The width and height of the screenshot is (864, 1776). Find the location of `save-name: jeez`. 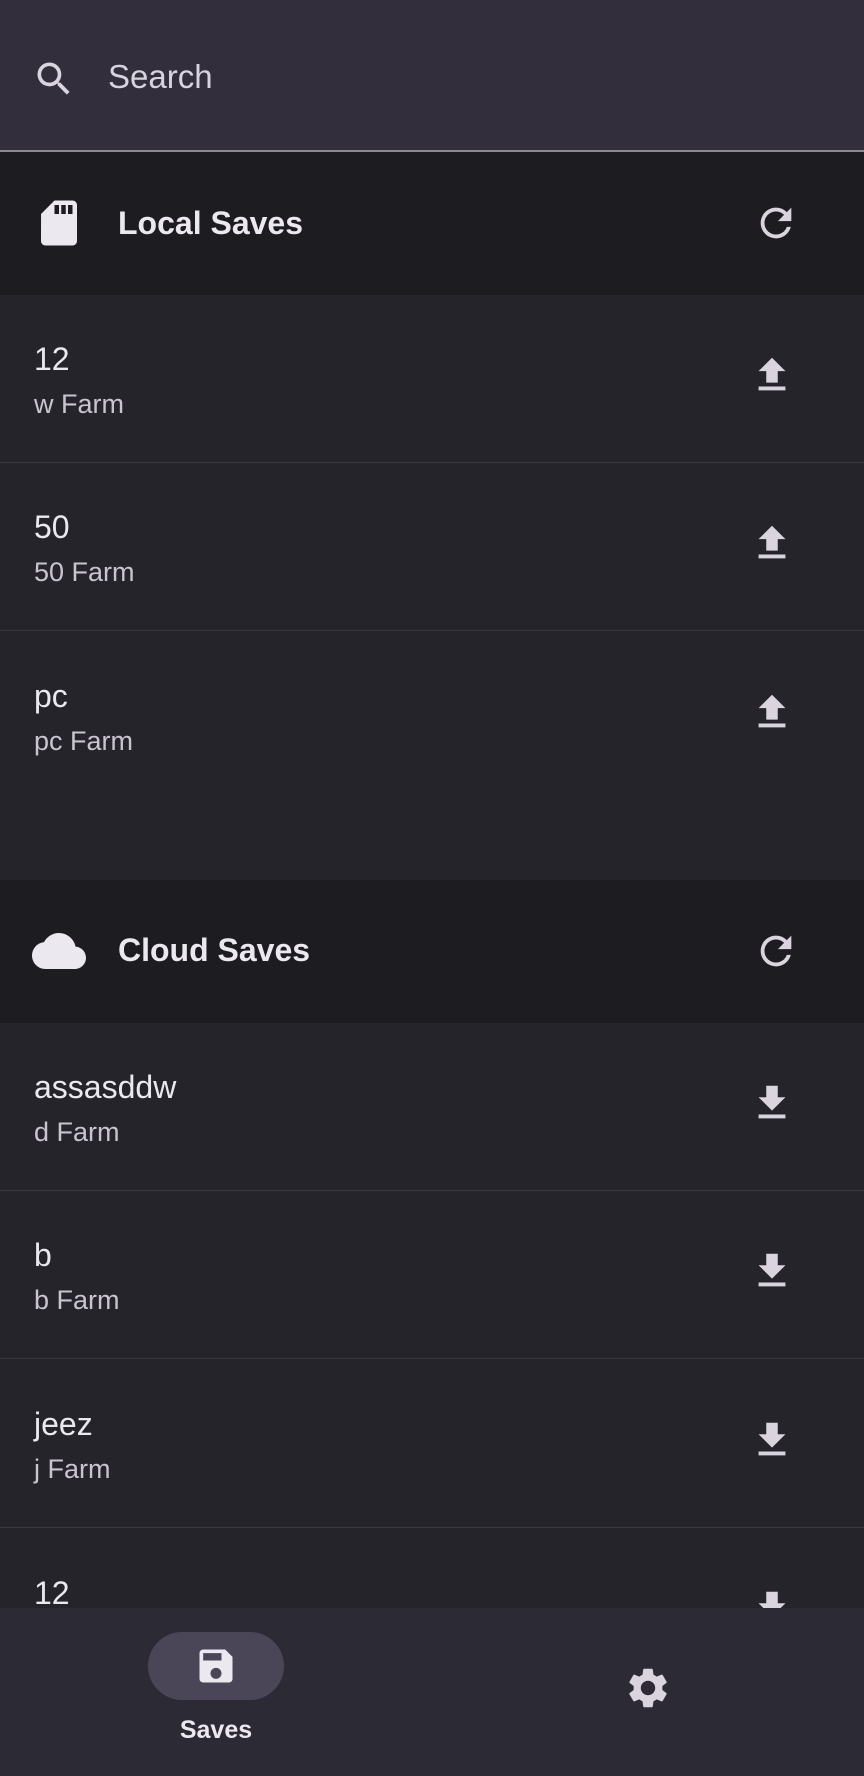

save-name: jeez is located at coordinates (63, 1424).